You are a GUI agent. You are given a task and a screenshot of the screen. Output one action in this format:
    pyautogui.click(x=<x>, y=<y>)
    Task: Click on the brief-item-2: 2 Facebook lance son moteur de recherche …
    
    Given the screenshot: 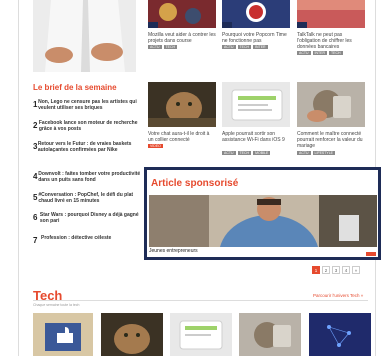 What is the action you would take?
    pyautogui.click(x=88, y=126)
    